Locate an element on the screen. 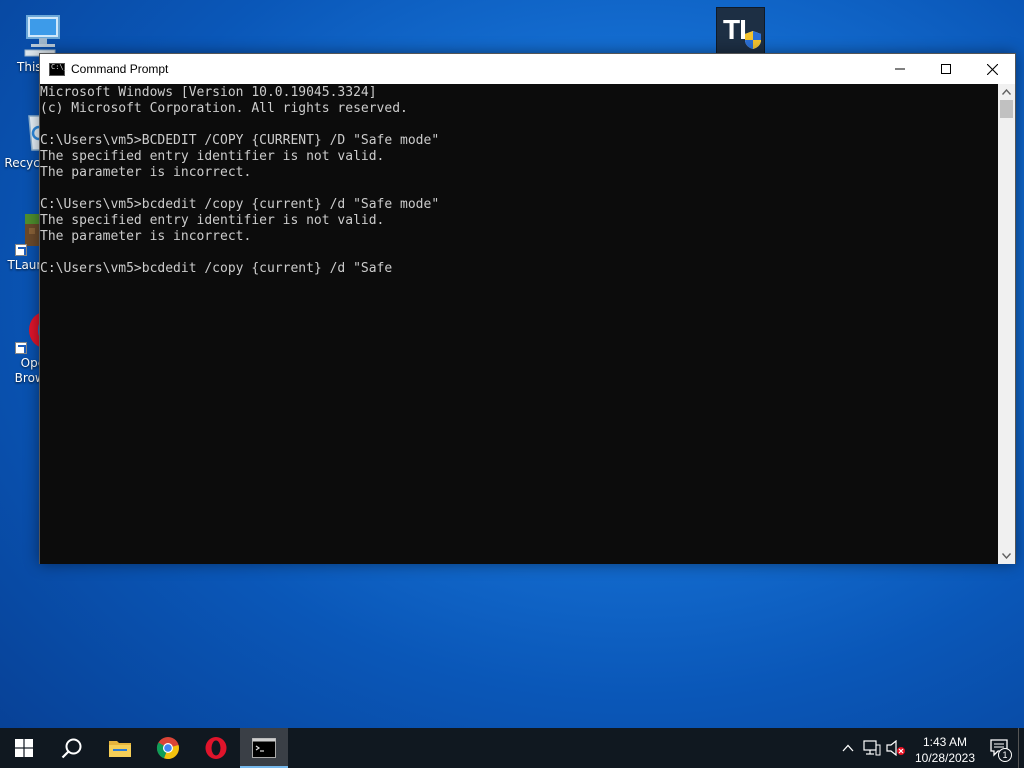  scroll-down-button is located at coordinates (1006, 556).